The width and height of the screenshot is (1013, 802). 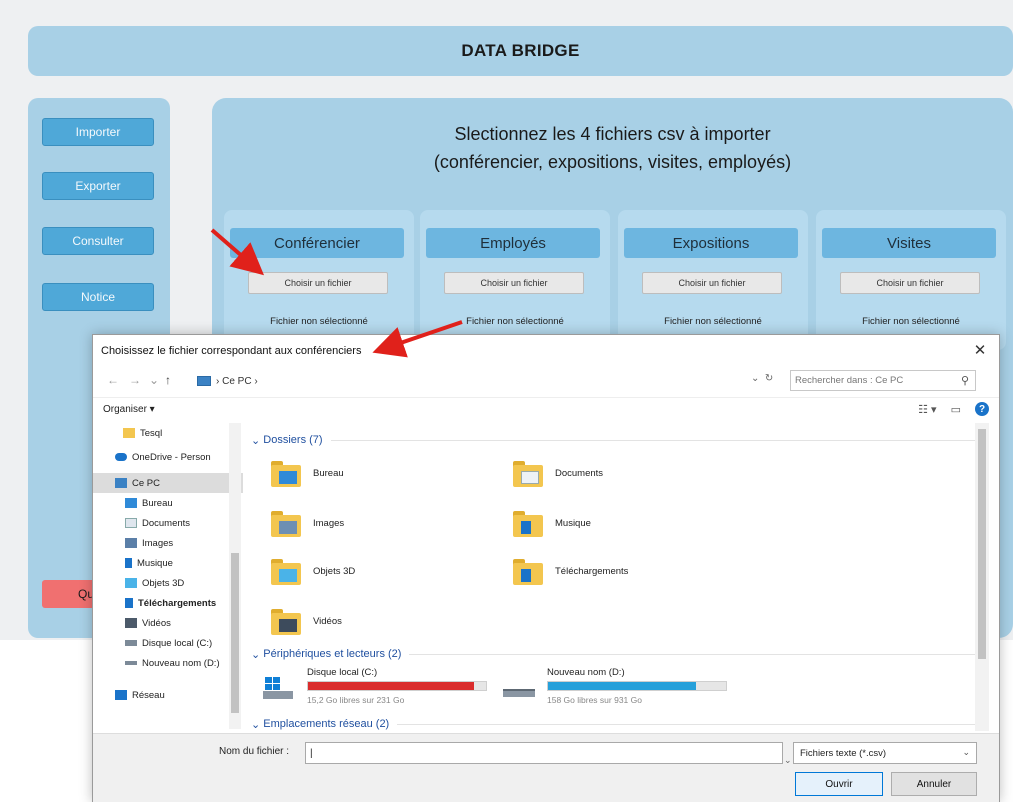 What do you see at coordinates (513, 243) in the screenshot?
I see `card-title: Employés` at bounding box center [513, 243].